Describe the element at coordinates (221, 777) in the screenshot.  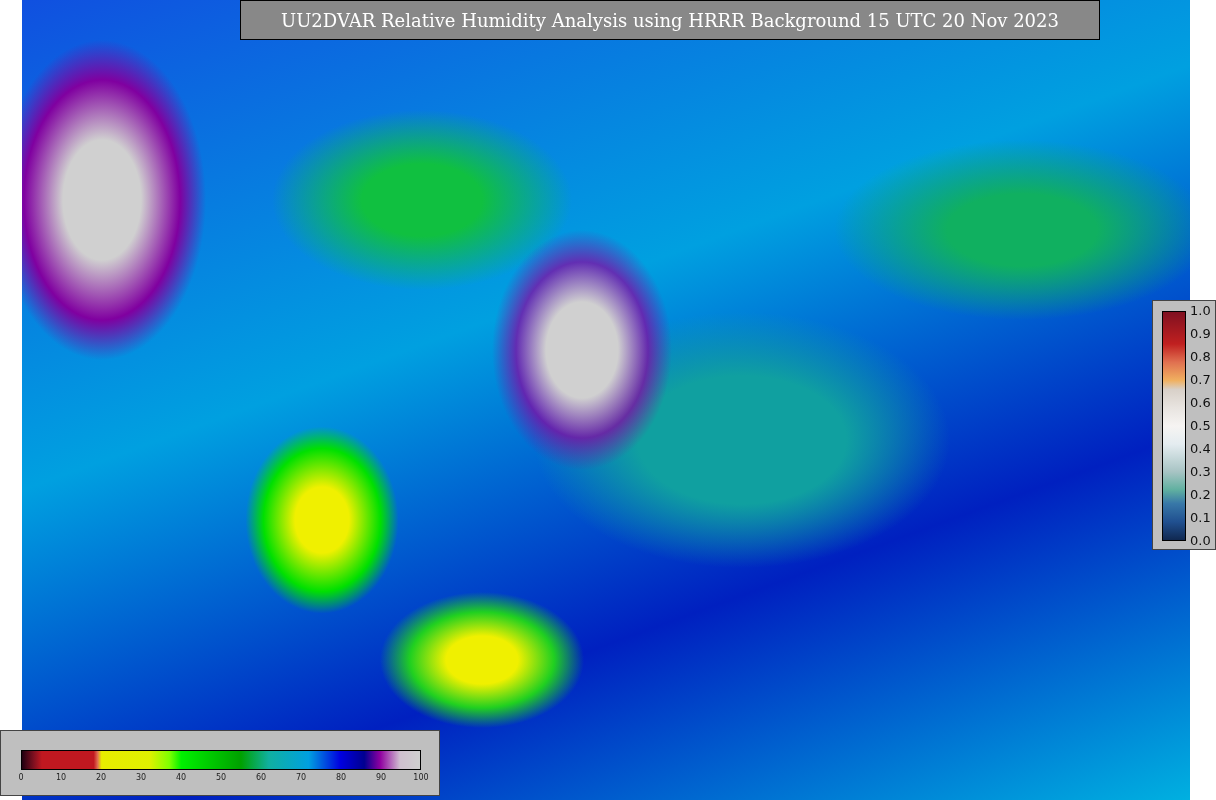
I see `tick-label: 50` at that location.